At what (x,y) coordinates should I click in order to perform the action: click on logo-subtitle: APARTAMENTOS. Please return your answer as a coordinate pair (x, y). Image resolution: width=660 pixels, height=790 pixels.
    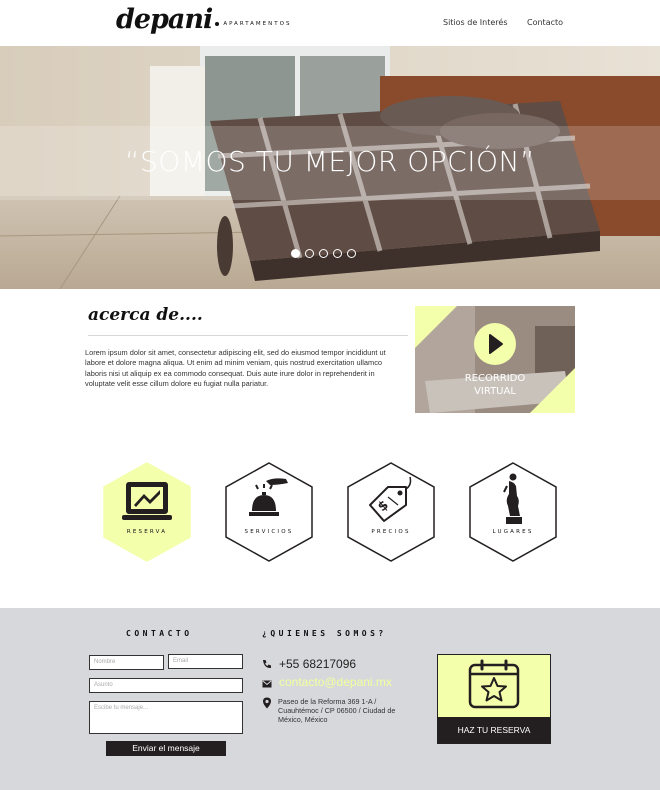
    Looking at the image, I should click on (257, 23).